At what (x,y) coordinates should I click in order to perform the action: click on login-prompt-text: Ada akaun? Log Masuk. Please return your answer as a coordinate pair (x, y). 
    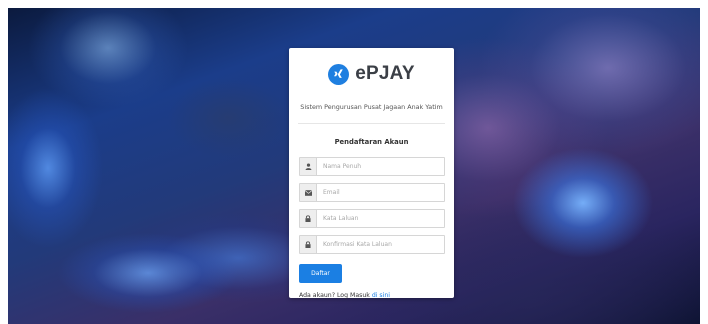
    Looking at the image, I should click on (334, 295).